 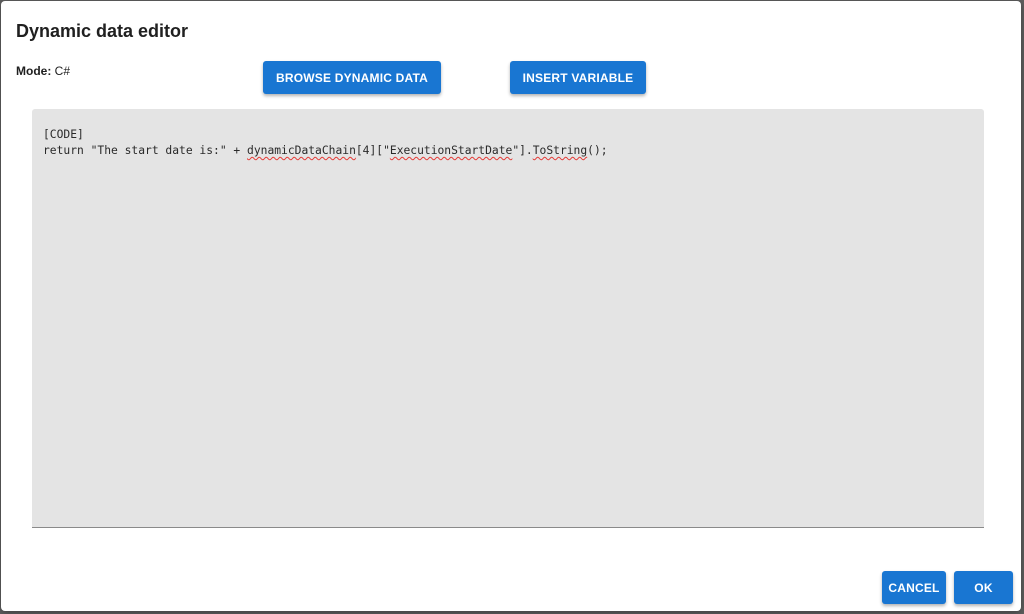 What do you see at coordinates (597, 150) in the screenshot?
I see `code-call-text: ();` at bounding box center [597, 150].